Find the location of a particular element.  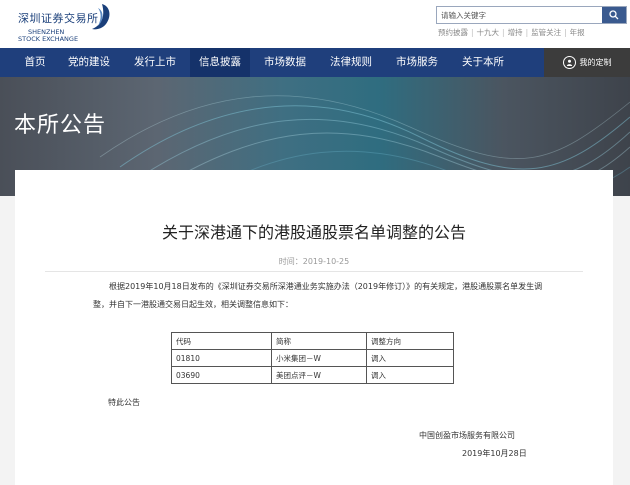

table-cell-name: 美团点评－W is located at coordinates (319, 375).